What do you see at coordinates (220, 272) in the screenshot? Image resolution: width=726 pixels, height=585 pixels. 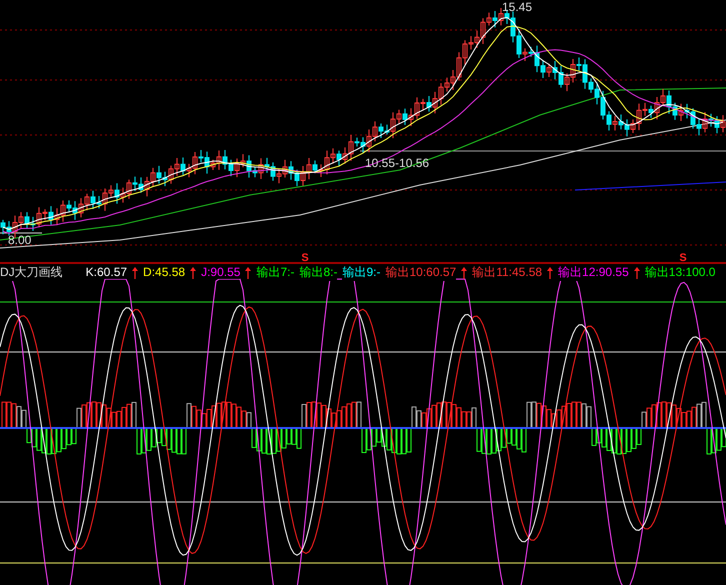 I see `indicator-value: J:90.55` at bounding box center [220, 272].